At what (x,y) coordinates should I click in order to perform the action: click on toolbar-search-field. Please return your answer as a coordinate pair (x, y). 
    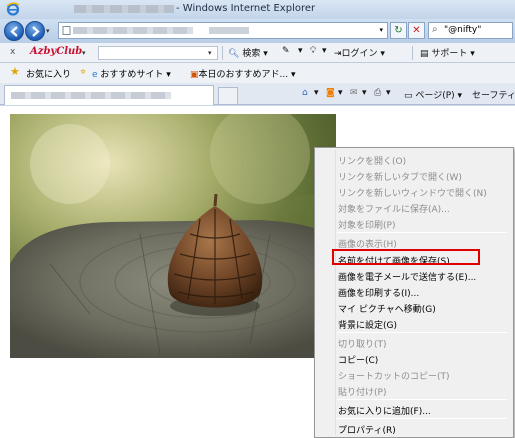
    Looking at the image, I should click on (158, 53).